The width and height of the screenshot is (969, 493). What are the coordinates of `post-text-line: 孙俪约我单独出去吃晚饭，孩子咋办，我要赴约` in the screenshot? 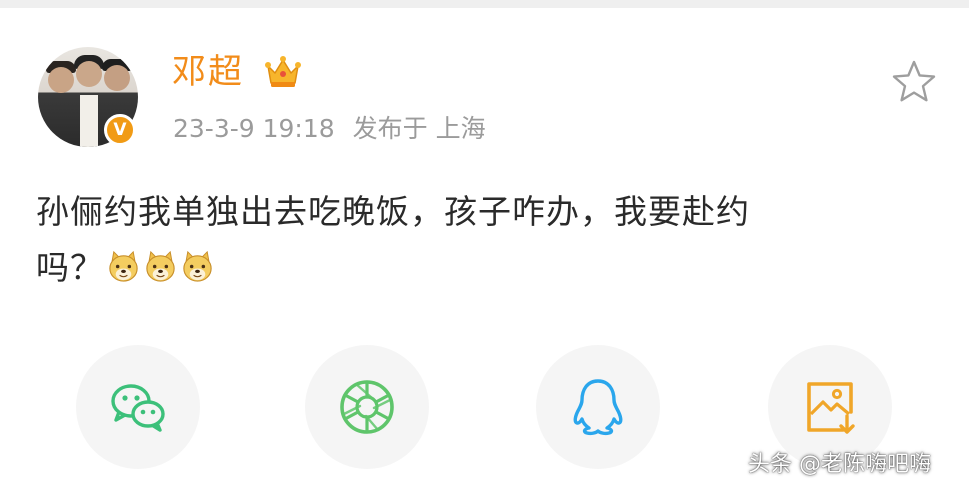 It's located at (393, 211).